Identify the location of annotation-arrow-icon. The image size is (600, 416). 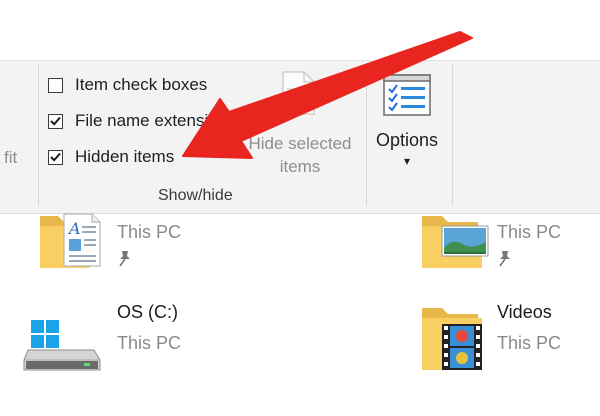
(327, 95).